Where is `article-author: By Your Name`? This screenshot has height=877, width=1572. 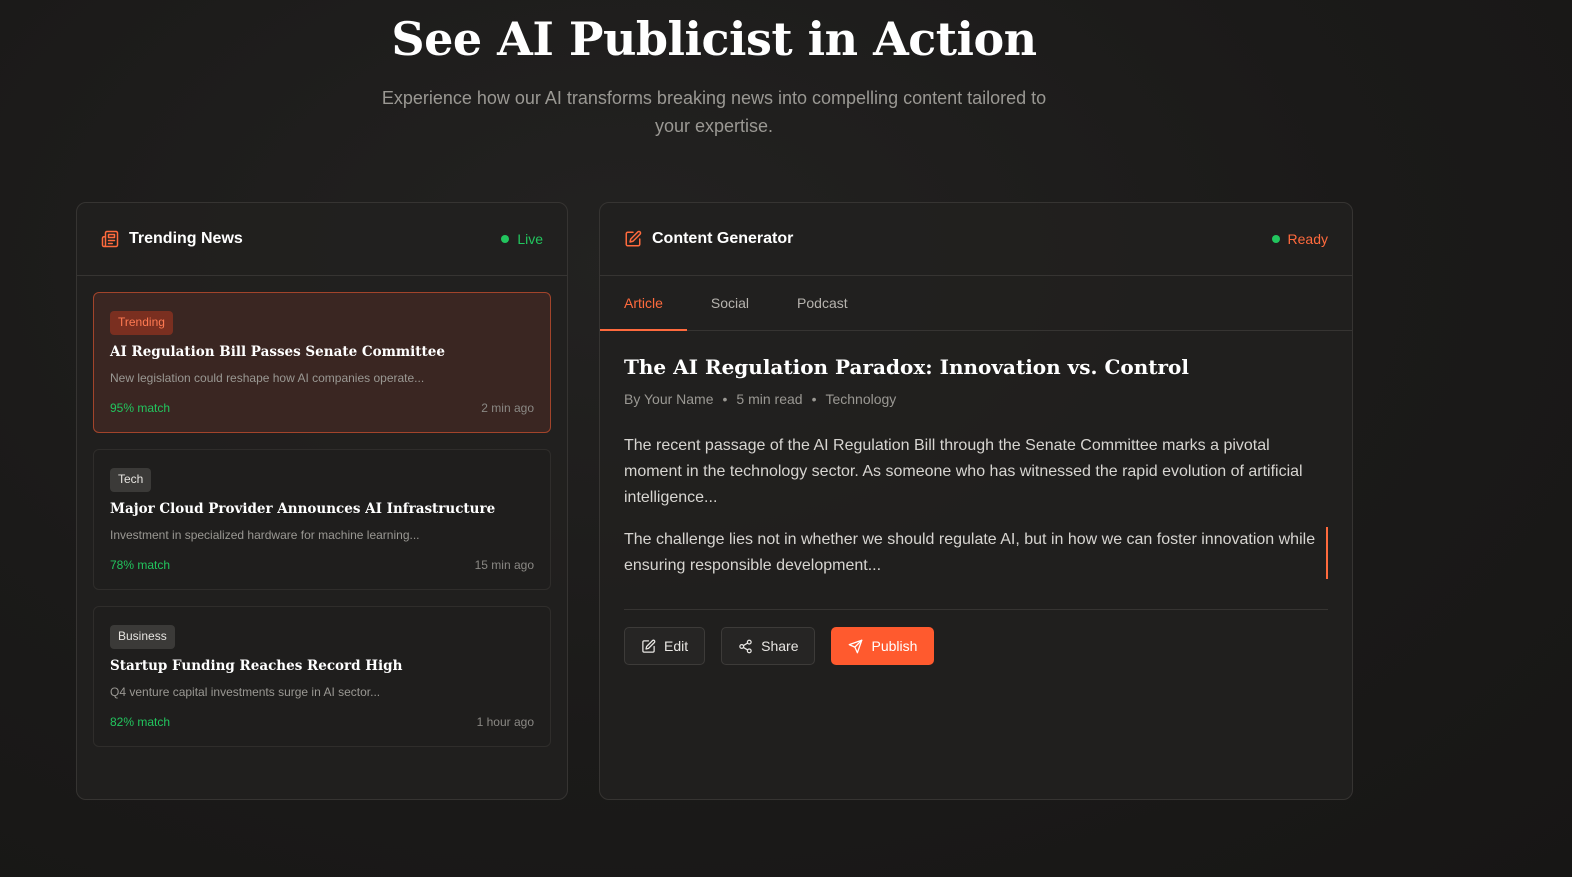
article-author: By Your Name is located at coordinates (669, 399).